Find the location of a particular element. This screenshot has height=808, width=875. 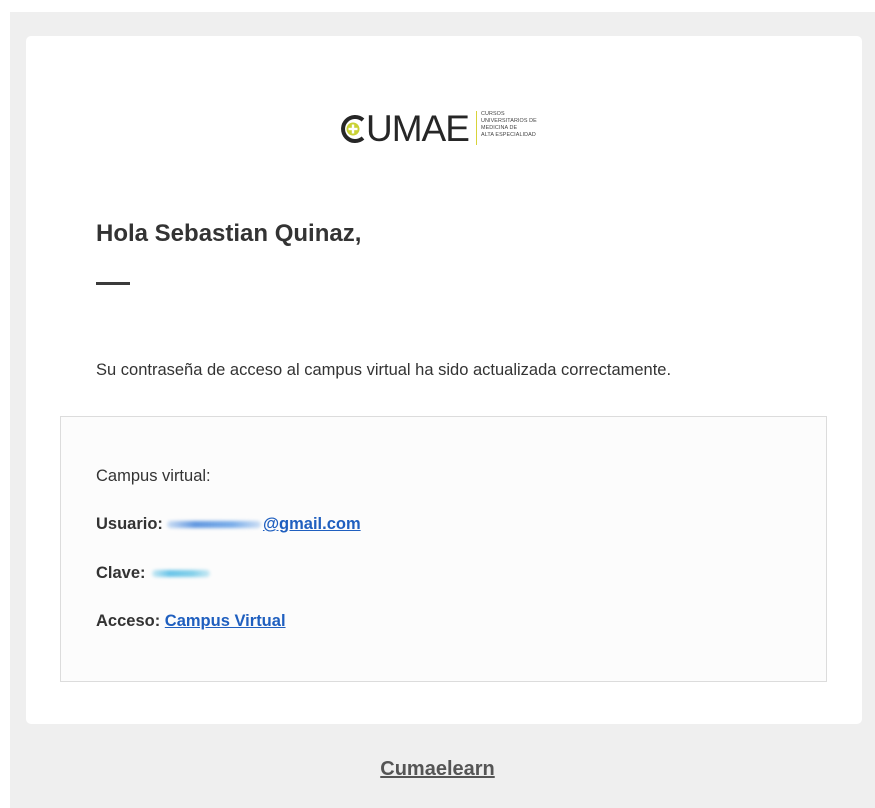

user-row: Usuario: @gmail.com is located at coordinates (228, 524).